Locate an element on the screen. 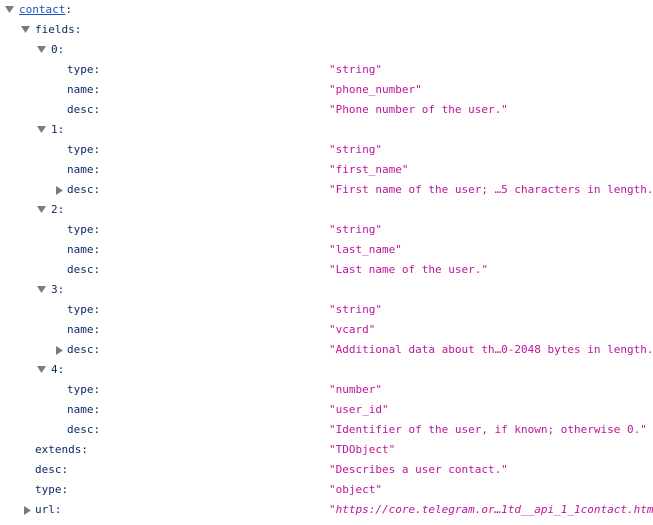 The width and height of the screenshot is (653, 525). property-value-type: "number" is located at coordinates (355, 389).